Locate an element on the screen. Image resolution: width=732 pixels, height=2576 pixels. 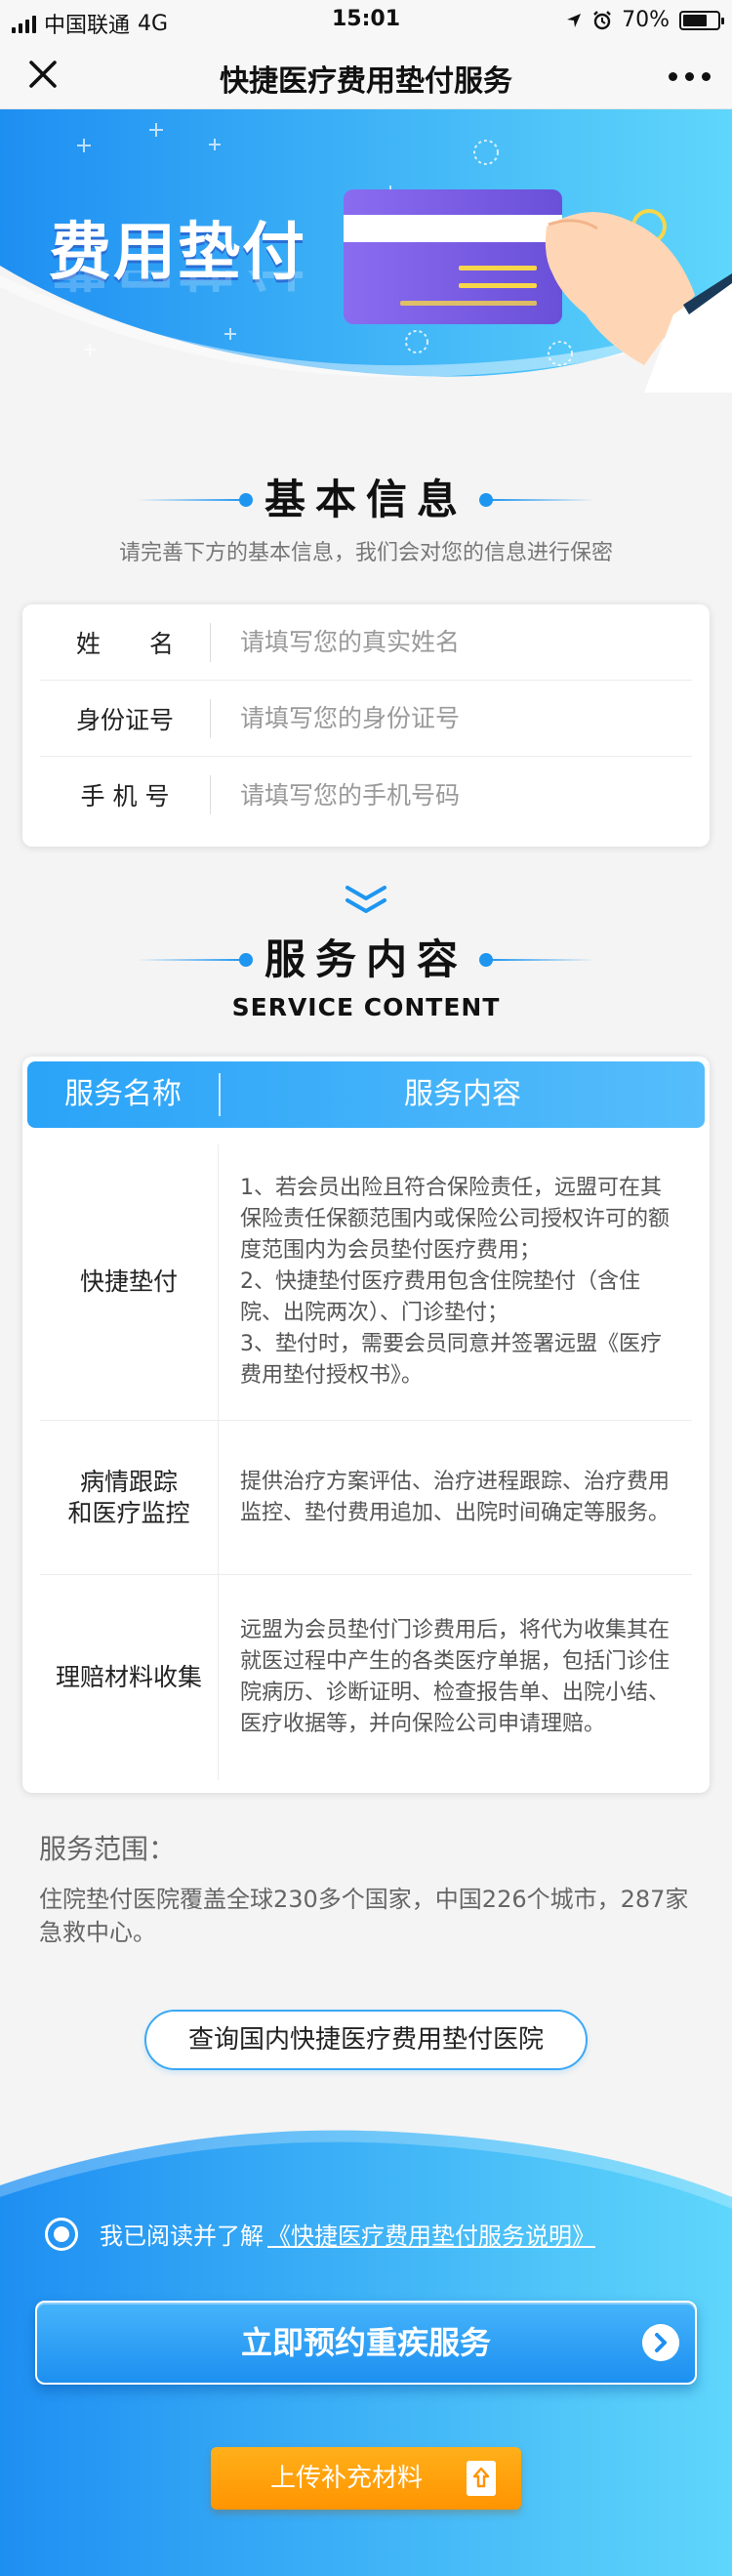
upload-materials-button: 上传补充材料 is located at coordinates (366, 2479).